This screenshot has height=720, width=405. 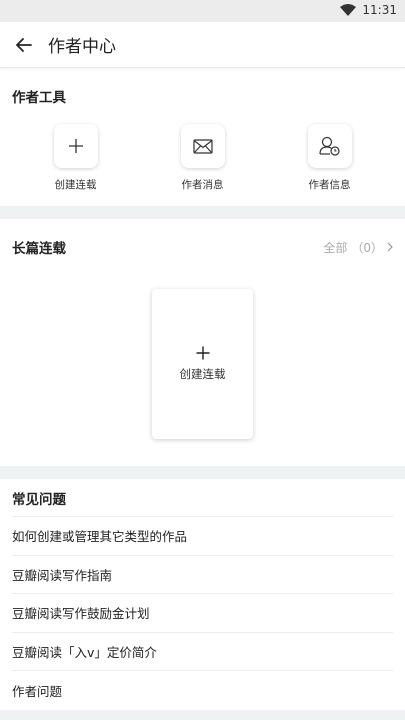 I want to click on tool-create-serial: 创建连载, so click(x=75, y=158).